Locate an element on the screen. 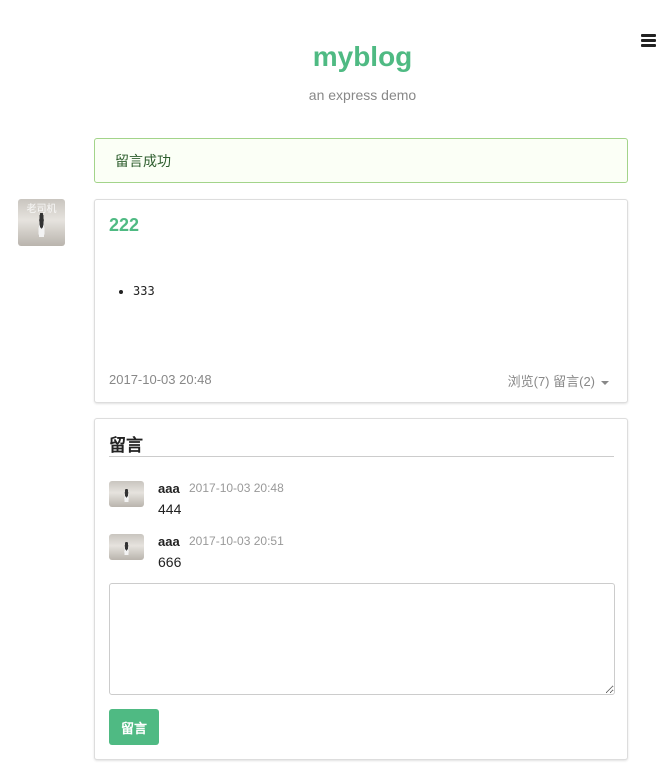  comments-header: 留言 is located at coordinates (361, 444).